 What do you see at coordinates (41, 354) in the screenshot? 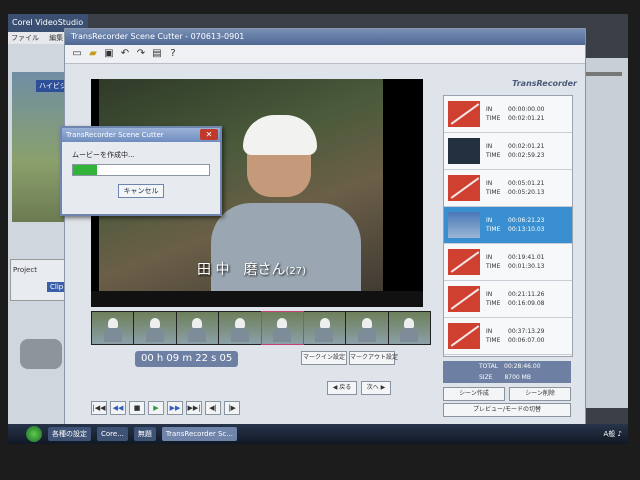
I see `camera-icon` at bounding box center [41, 354].